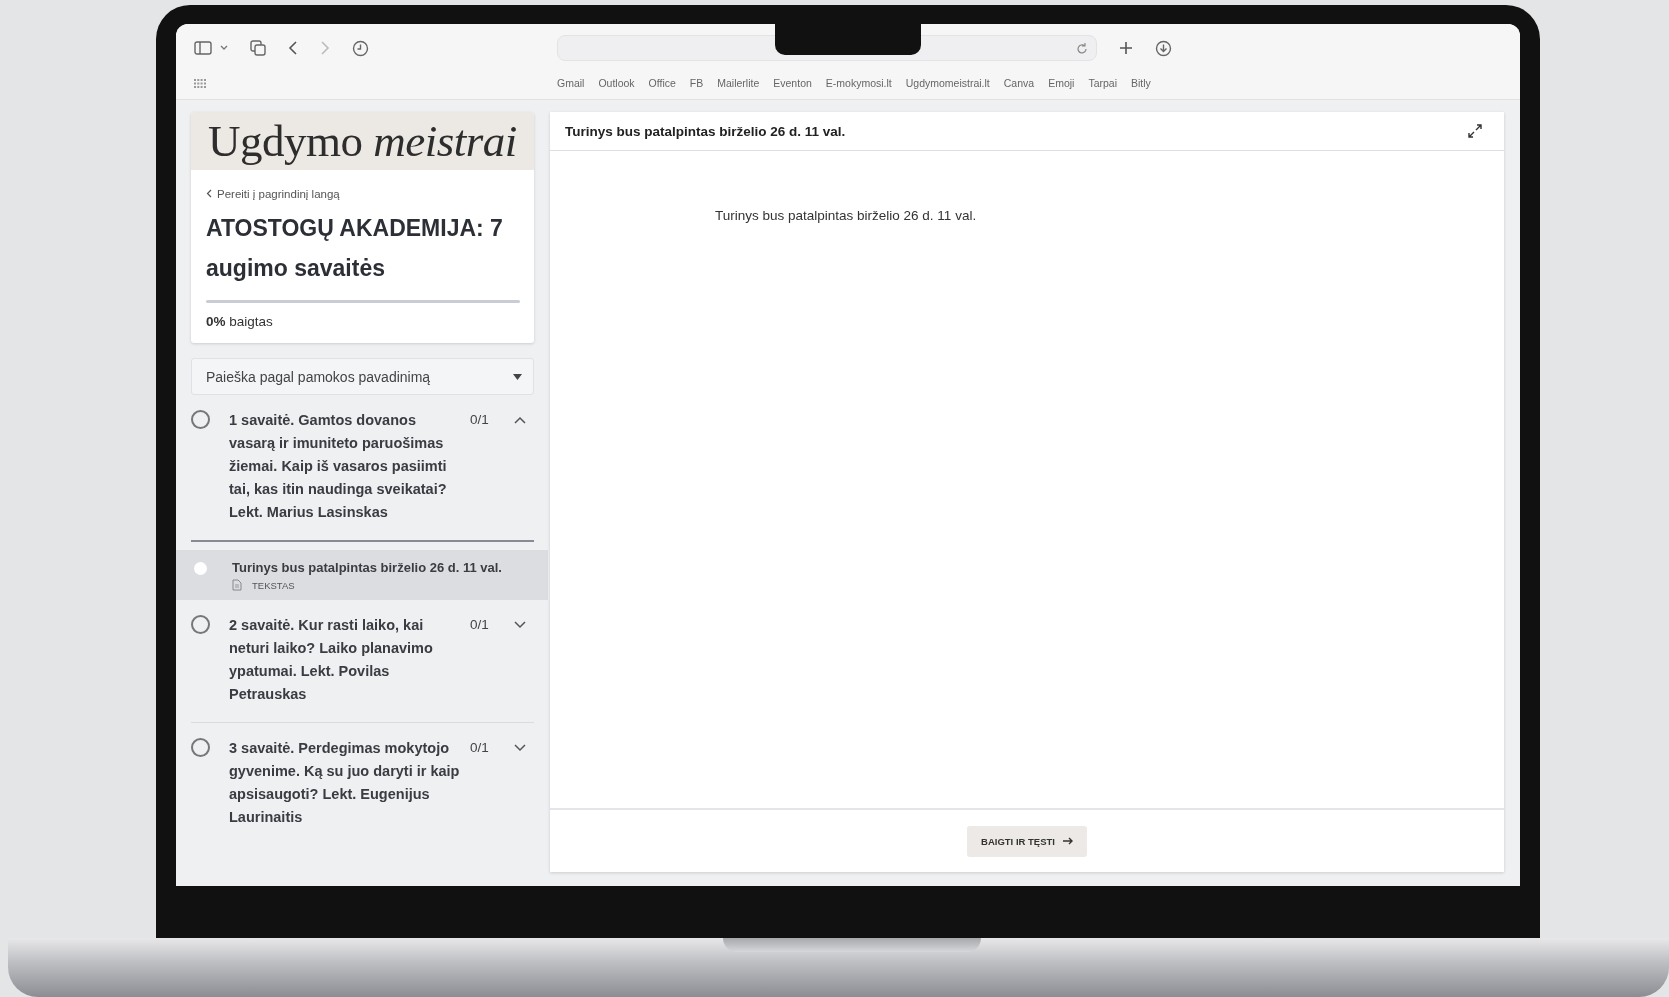 The height and width of the screenshot is (997, 1669). What do you see at coordinates (1141, 83) in the screenshot?
I see `bookmark-link: Bitly` at bounding box center [1141, 83].